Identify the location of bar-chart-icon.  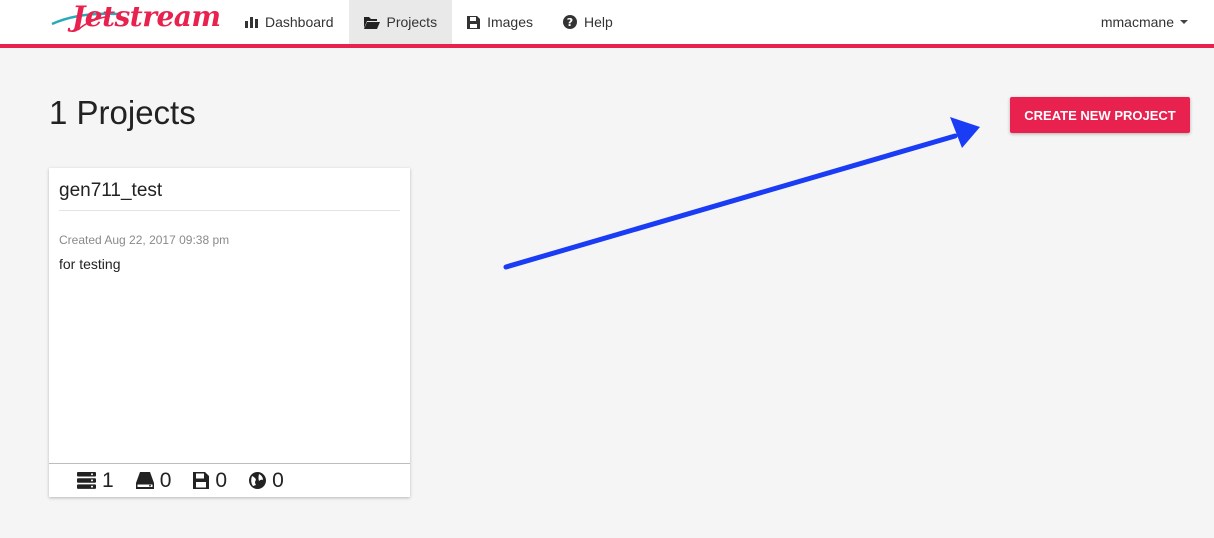
(251, 22).